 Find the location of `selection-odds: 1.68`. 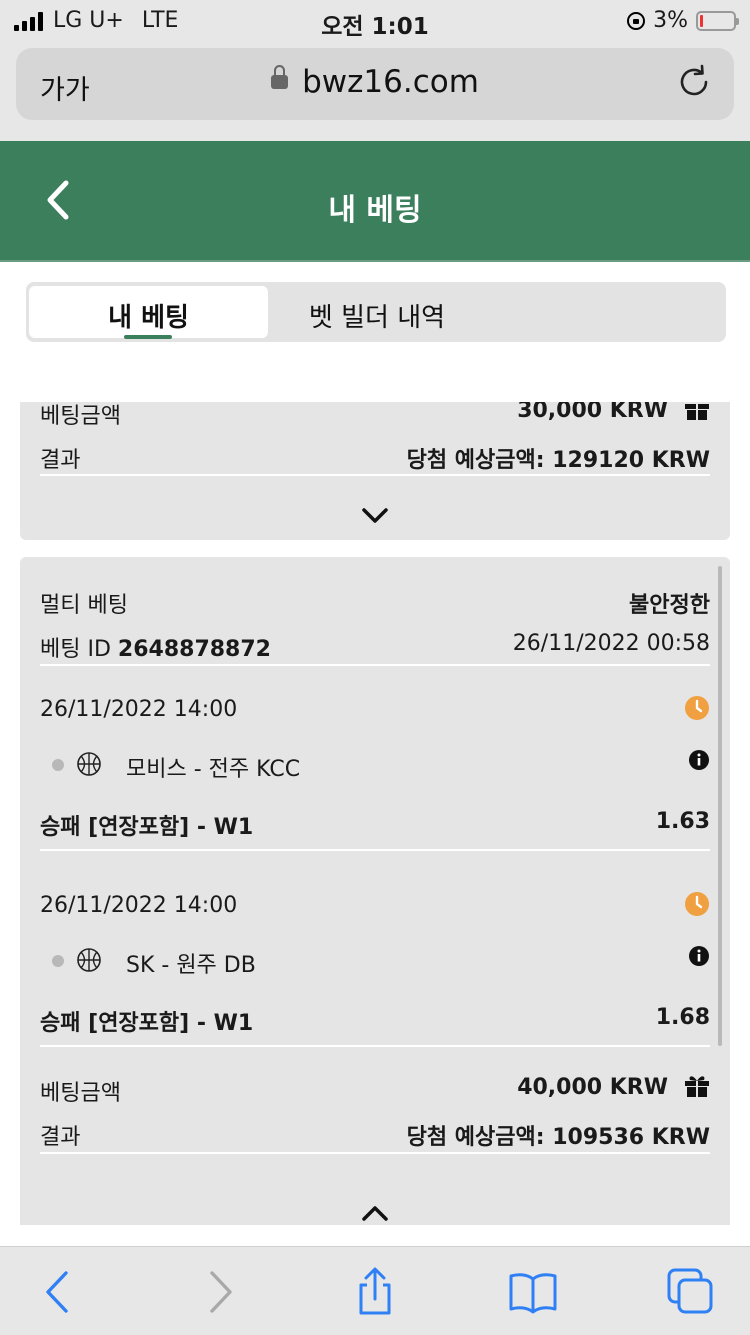

selection-odds: 1.68 is located at coordinates (682, 1017).